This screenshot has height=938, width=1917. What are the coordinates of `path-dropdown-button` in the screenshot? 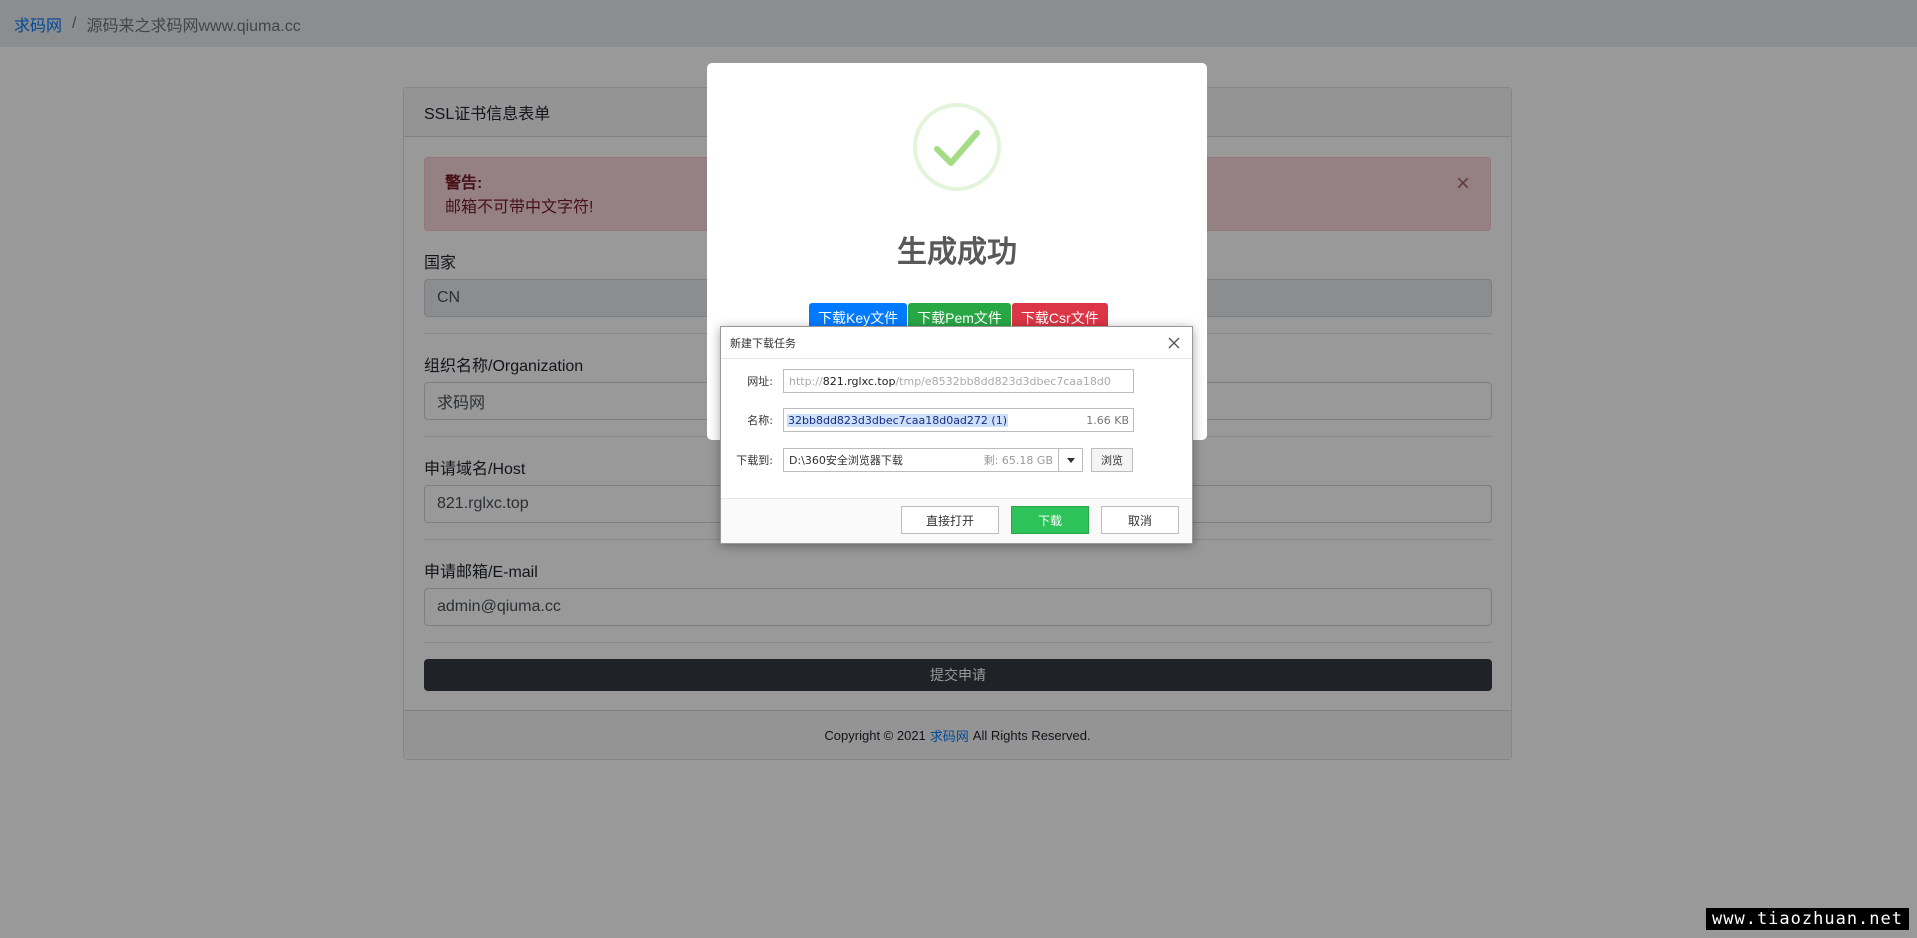 It's located at (1071, 460).